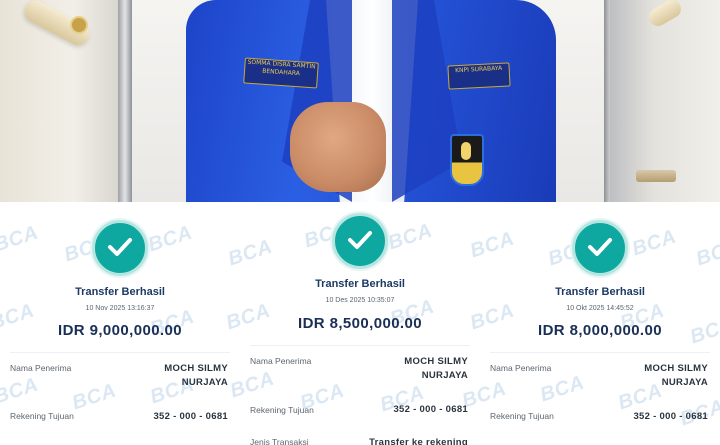 The width and height of the screenshot is (720, 445). What do you see at coordinates (120, 308) in the screenshot?
I see `receipt-datetime: 10 Nov 2025 13:16:37` at bounding box center [120, 308].